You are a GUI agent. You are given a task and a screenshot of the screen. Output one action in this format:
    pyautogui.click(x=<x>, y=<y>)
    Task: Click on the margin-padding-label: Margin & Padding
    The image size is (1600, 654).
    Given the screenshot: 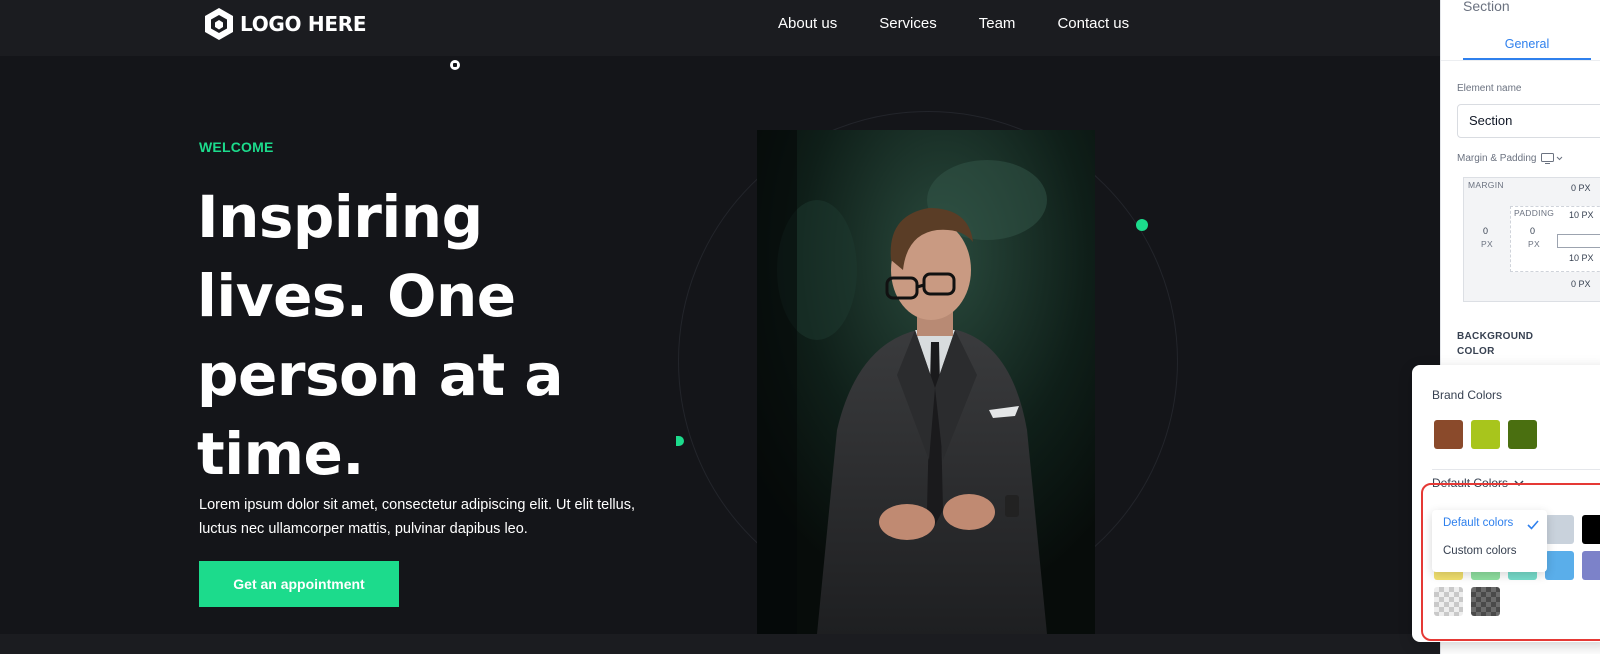 What is the action you would take?
    pyautogui.click(x=1510, y=158)
    